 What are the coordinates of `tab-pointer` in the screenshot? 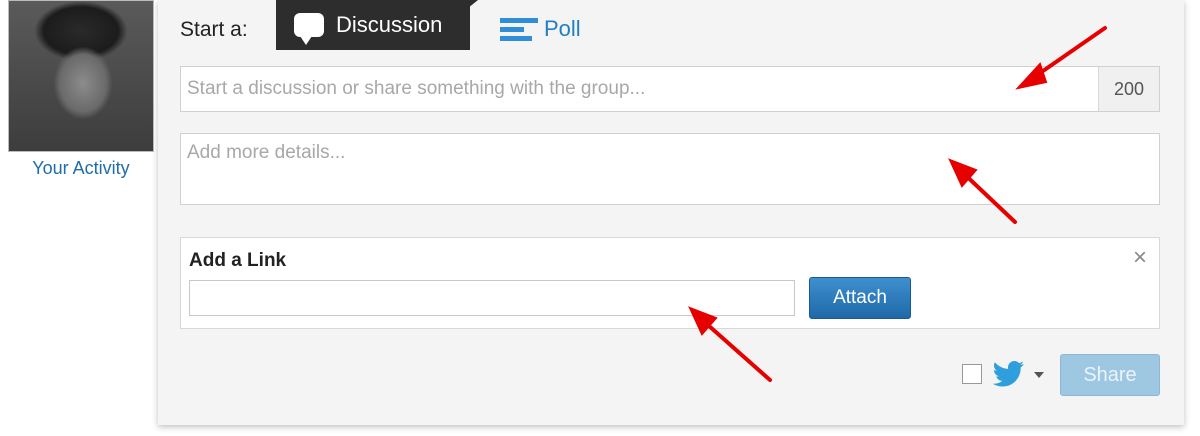 It's located at (473, 4).